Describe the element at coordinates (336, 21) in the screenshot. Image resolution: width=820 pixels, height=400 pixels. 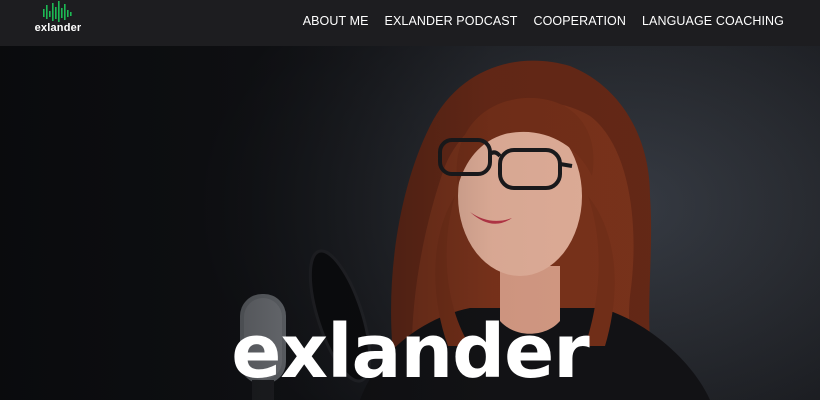
I see `nav-about-me: ABOUT ME` at that location.